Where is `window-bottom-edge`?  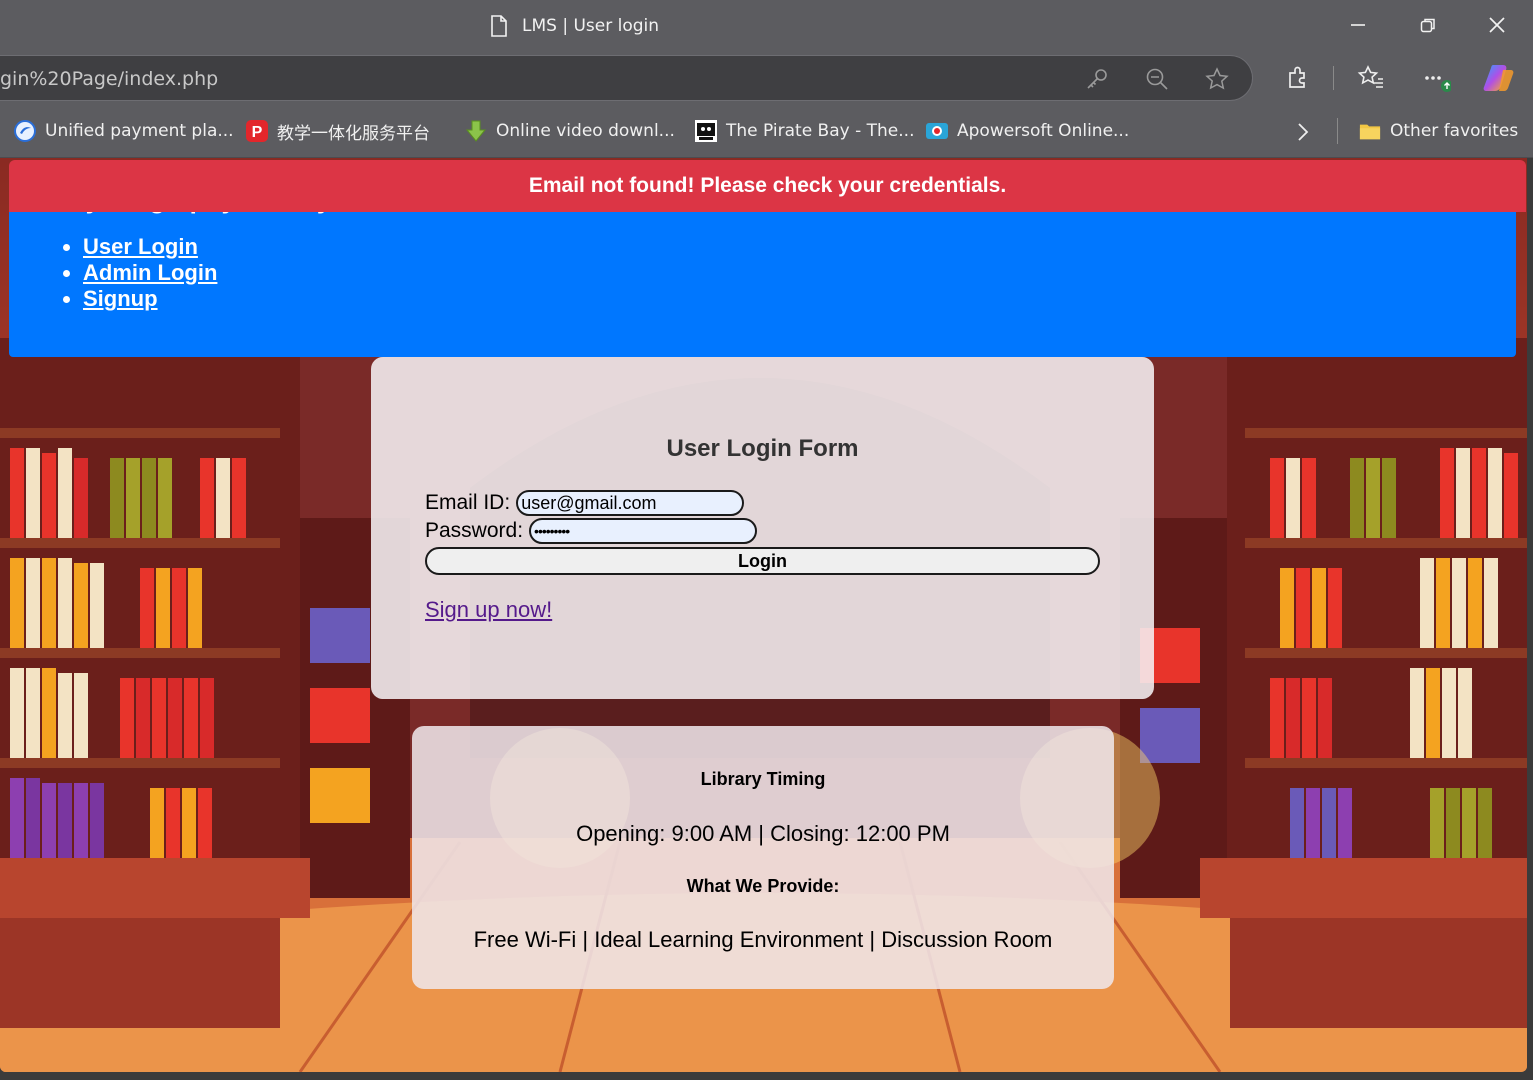 window-bottom-edge is located at coordinates (766, 1076).